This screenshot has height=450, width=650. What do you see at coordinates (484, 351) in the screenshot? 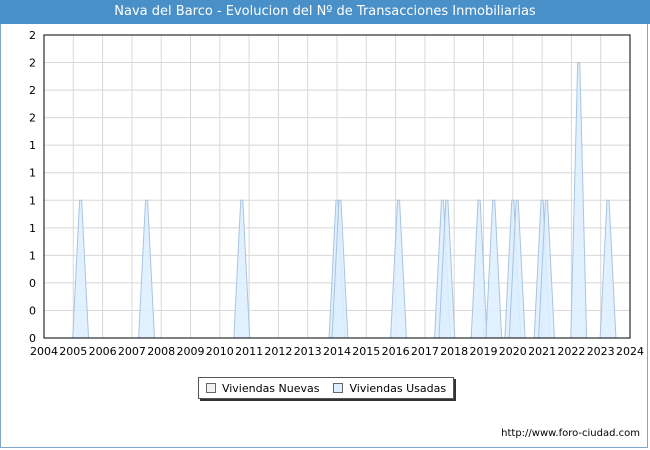
I see `x-tick-label: 2019` at bounding box center [484, 351].